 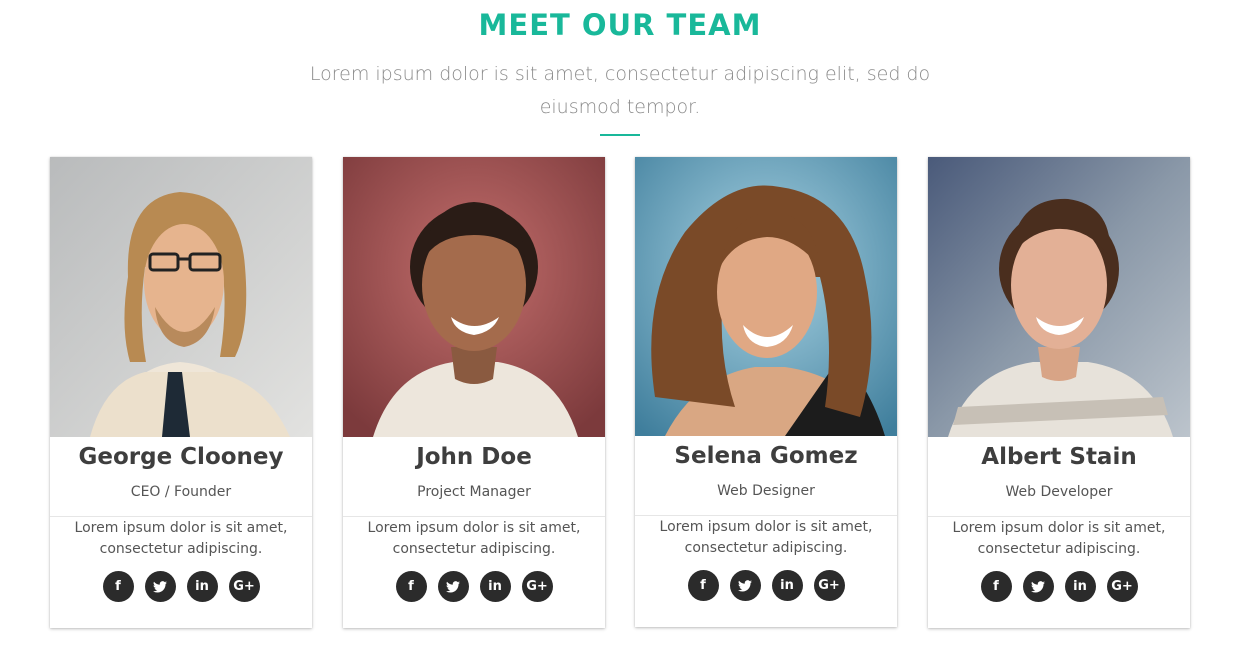 I want to click on member-role: CEO / Founder, so click(x=181, y=492).